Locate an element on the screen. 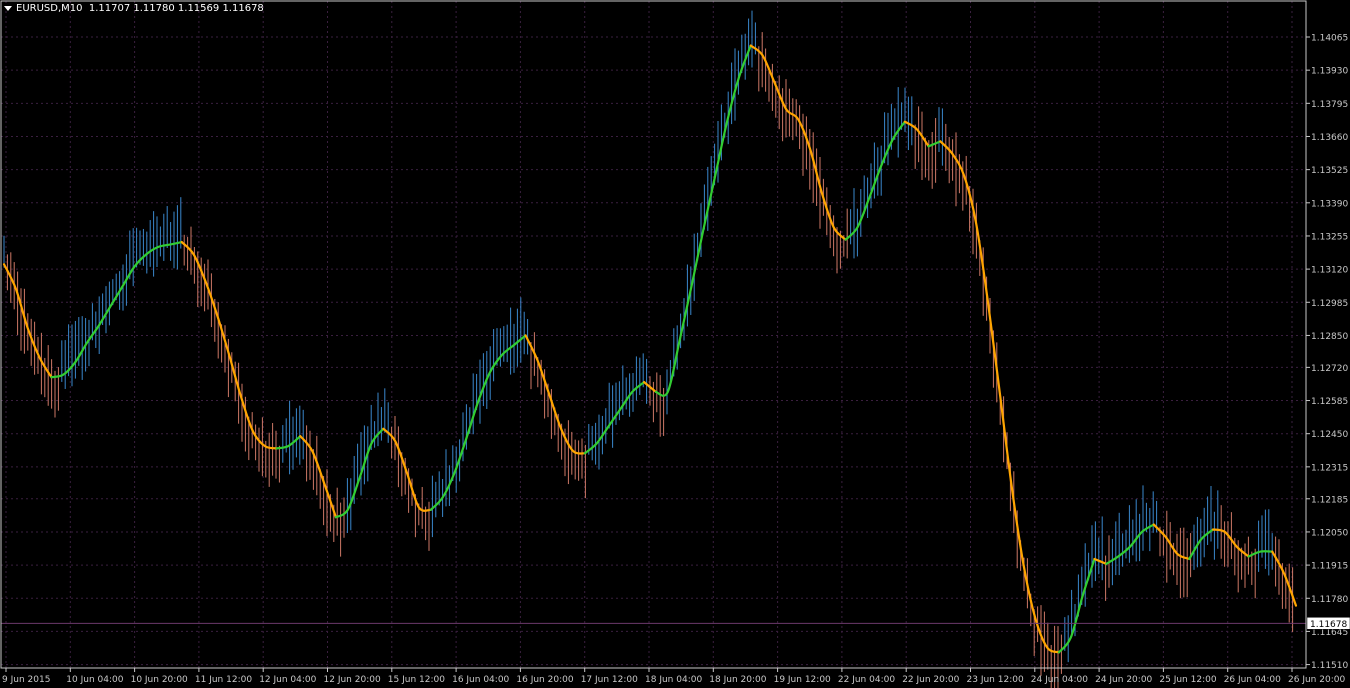 This screenshot has height=688, width=1350. y-tick-label: 1.12050 is located at coordinates (1329, 533).